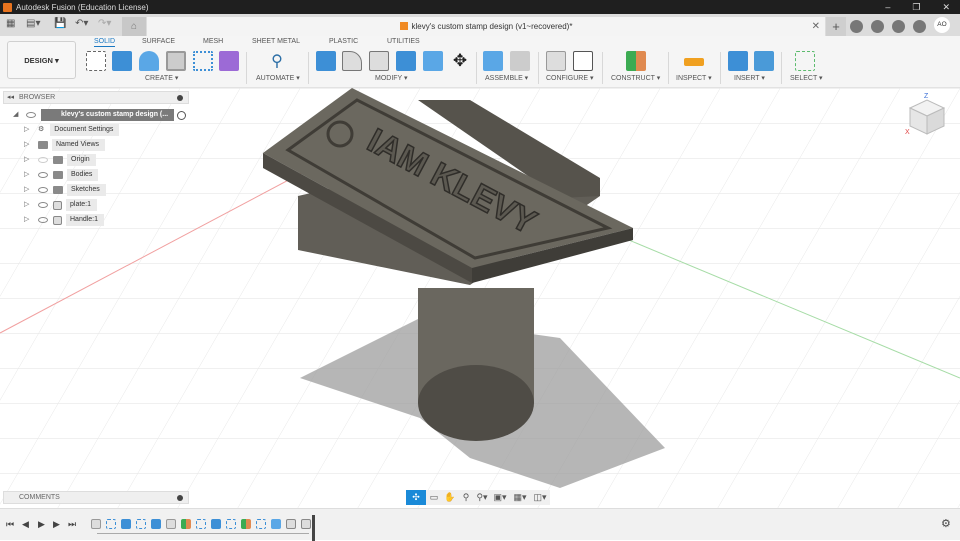  What do you see at coordinates (203, 61) in the screenshot?
I see `pattern-icon` at bounding box center [203, 61].